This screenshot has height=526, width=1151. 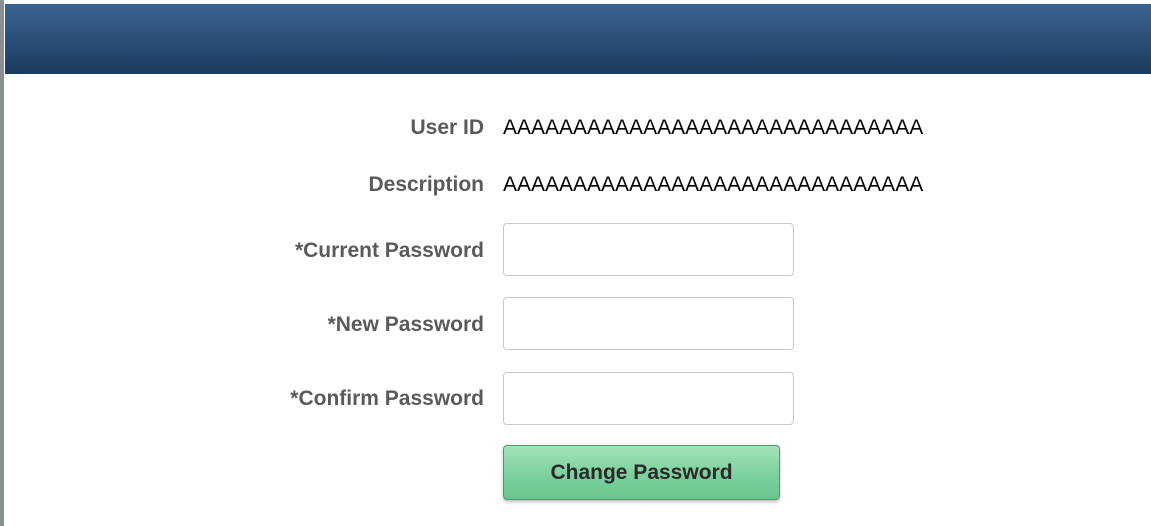 What do you see at coordinates (2, 263) in the screenshot?
I see `left-border` at bounding box center [2, 263].